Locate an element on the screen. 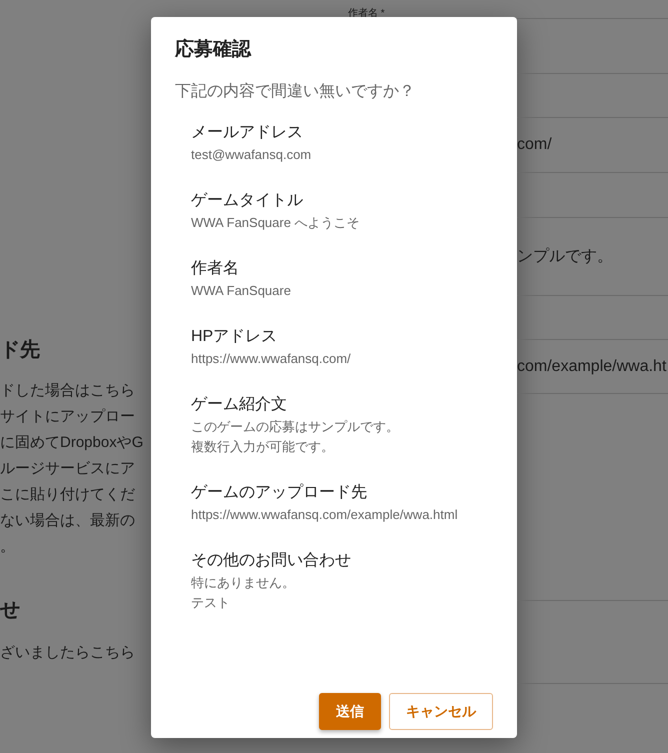 This screenshot has width=668, height=753. body-text: サイトにアップロー is located at coordinates (67, 417).